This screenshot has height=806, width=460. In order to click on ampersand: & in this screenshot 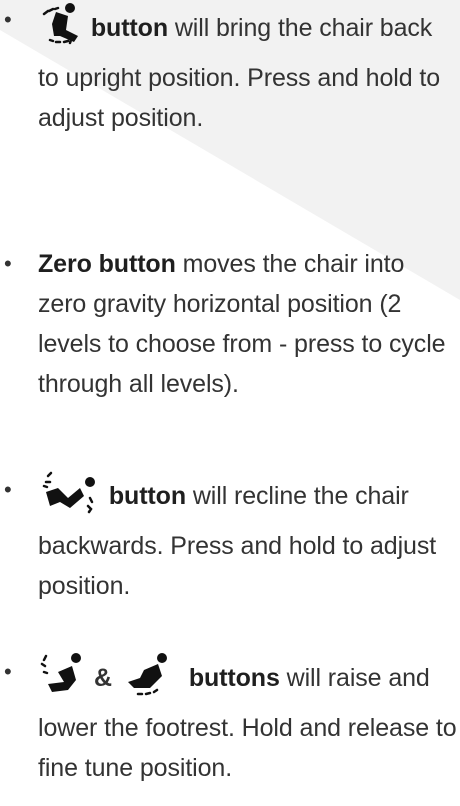, I will do `click(103, 678)`.